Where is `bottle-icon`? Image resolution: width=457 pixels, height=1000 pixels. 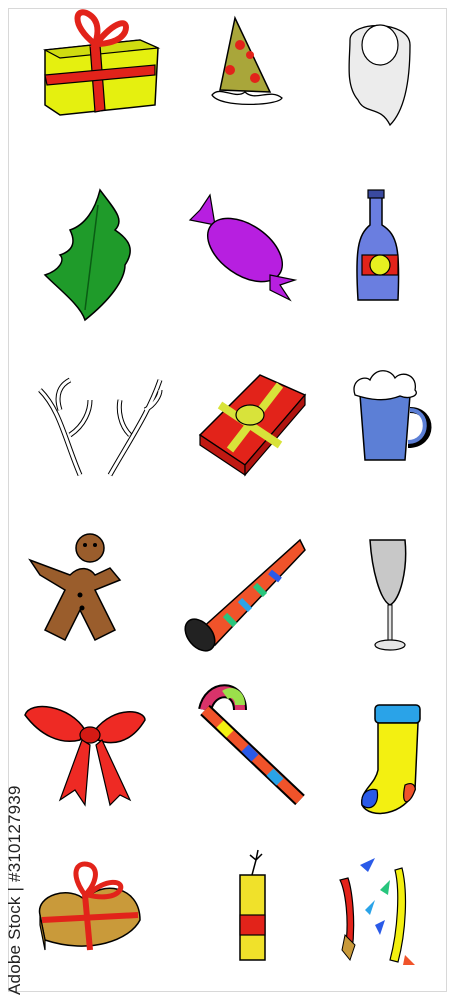 bottle-icon is located at coordinates (380, 250).